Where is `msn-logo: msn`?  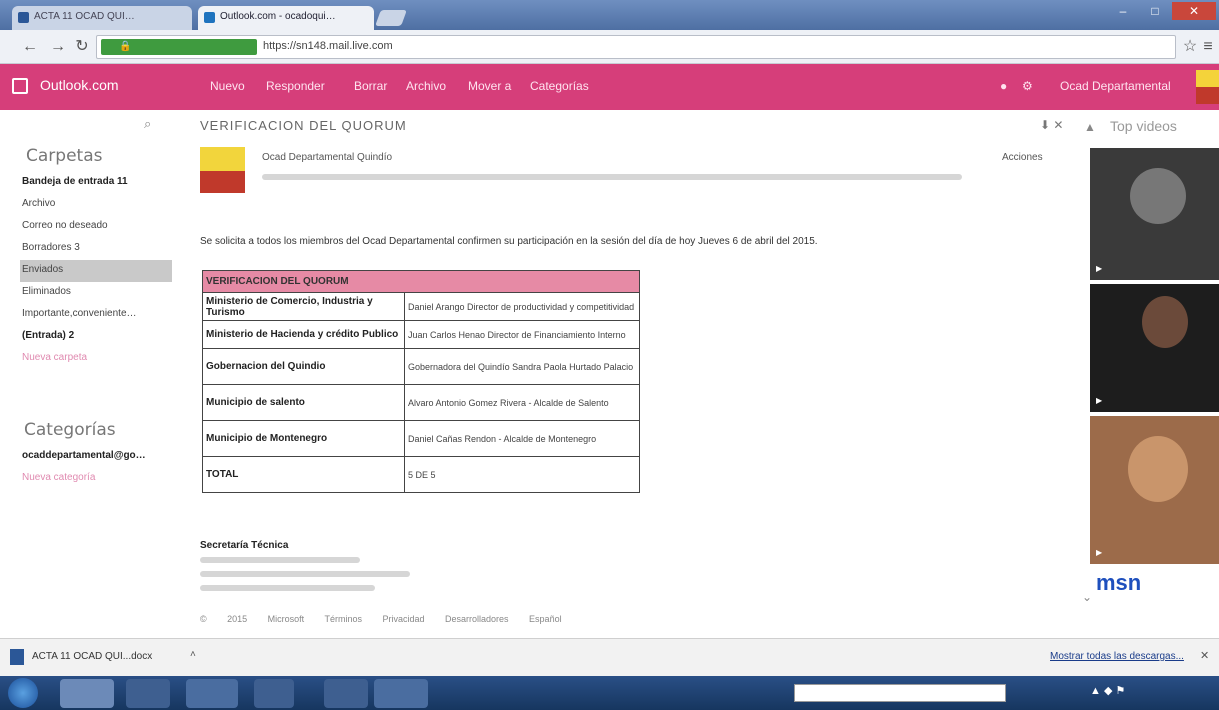
msn-logo: msn is located at coordinates (1118, 583).